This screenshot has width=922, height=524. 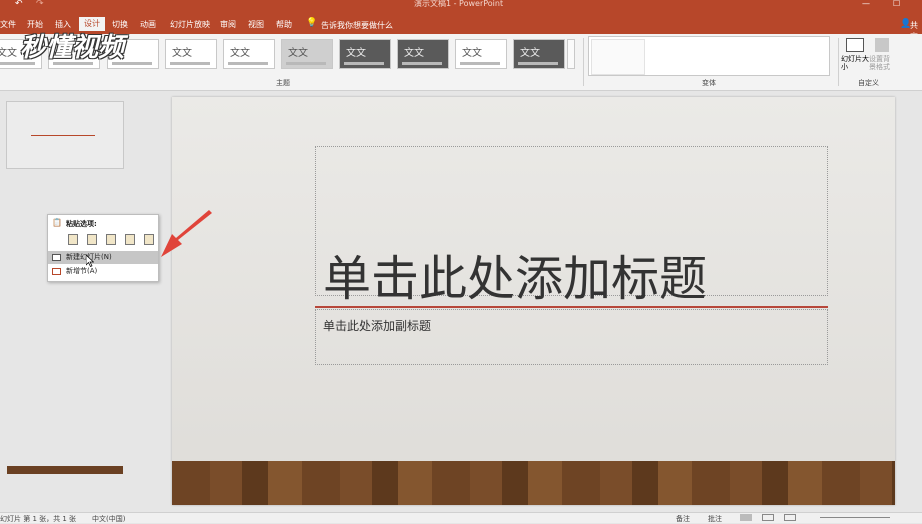 What do you see at coordinates (149, 239) in the screenshot?
I see `paste-text-only-icon` at bounding box center [149, 239].